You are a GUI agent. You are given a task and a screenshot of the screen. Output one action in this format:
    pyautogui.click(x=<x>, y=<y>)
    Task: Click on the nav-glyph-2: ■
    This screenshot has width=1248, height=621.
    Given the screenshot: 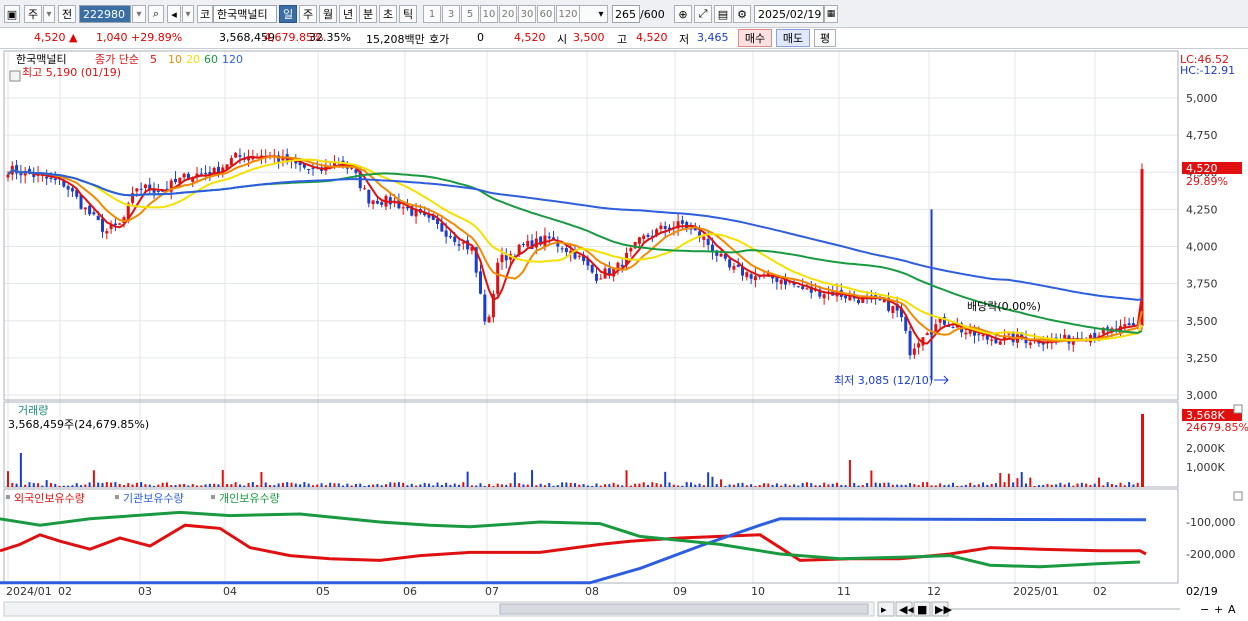 What is the action you would take?
    pyautogui.click(x=922, y=609)
    